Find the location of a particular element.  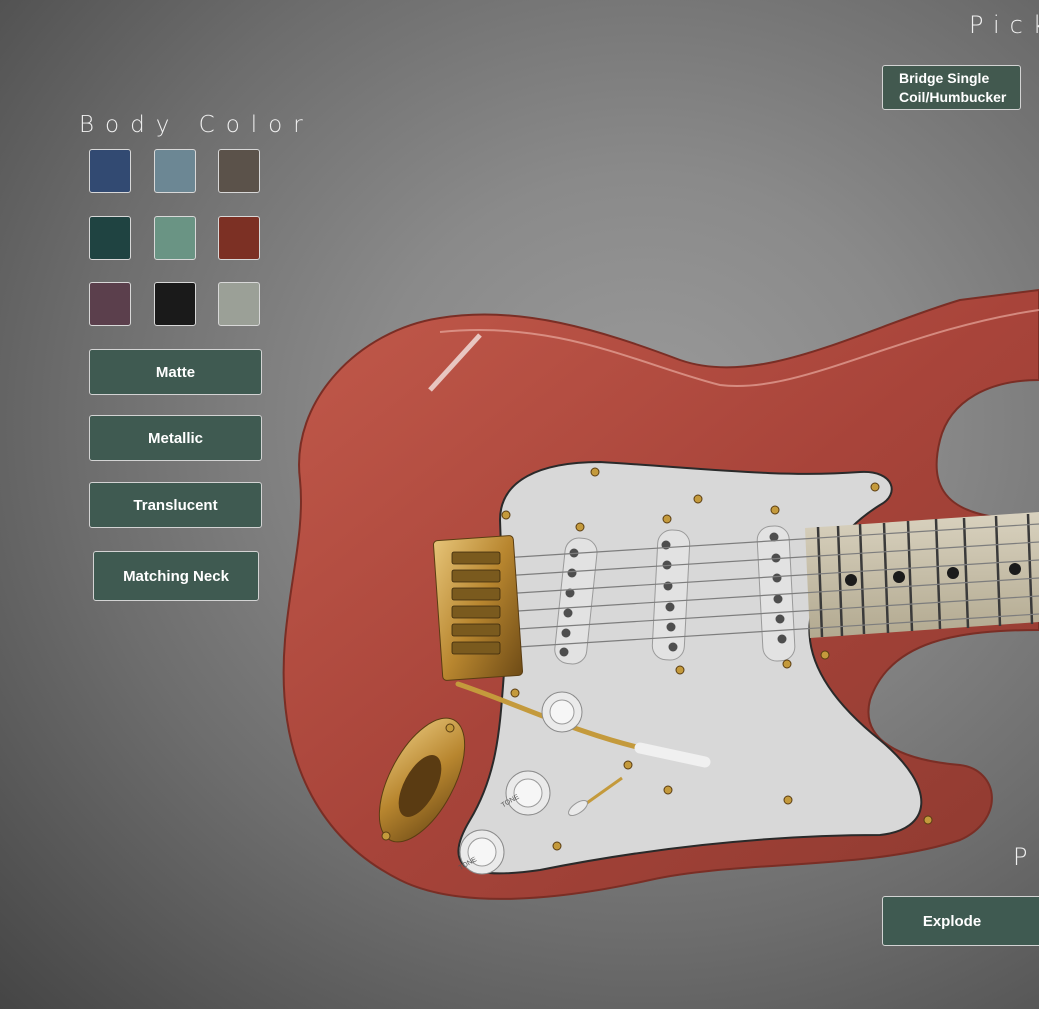

volume-knob is located at coordinates (562, 712).